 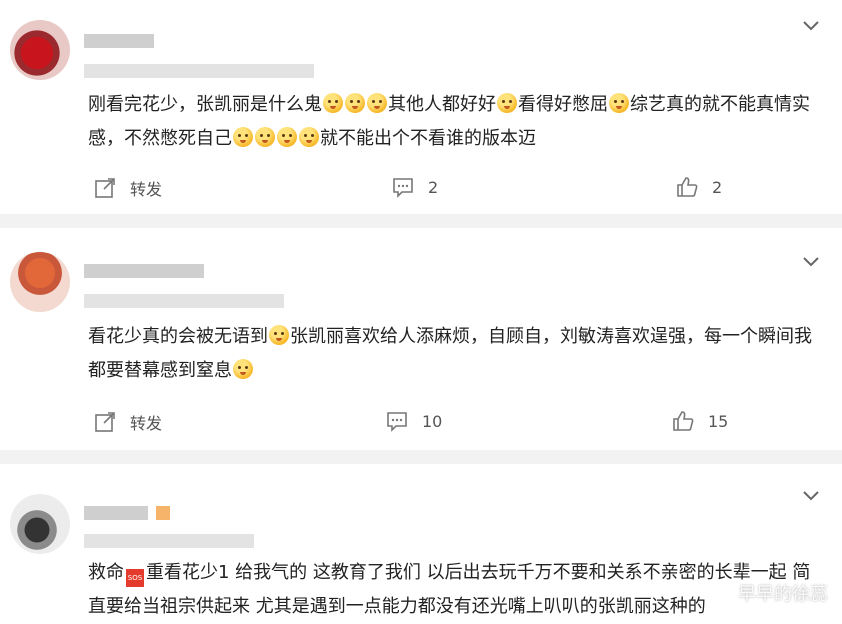 What do you see at coordinates (783, 594) in the screenshot?
I see `watermark: 早早的徐蕊` at bounding box center [783, 594].